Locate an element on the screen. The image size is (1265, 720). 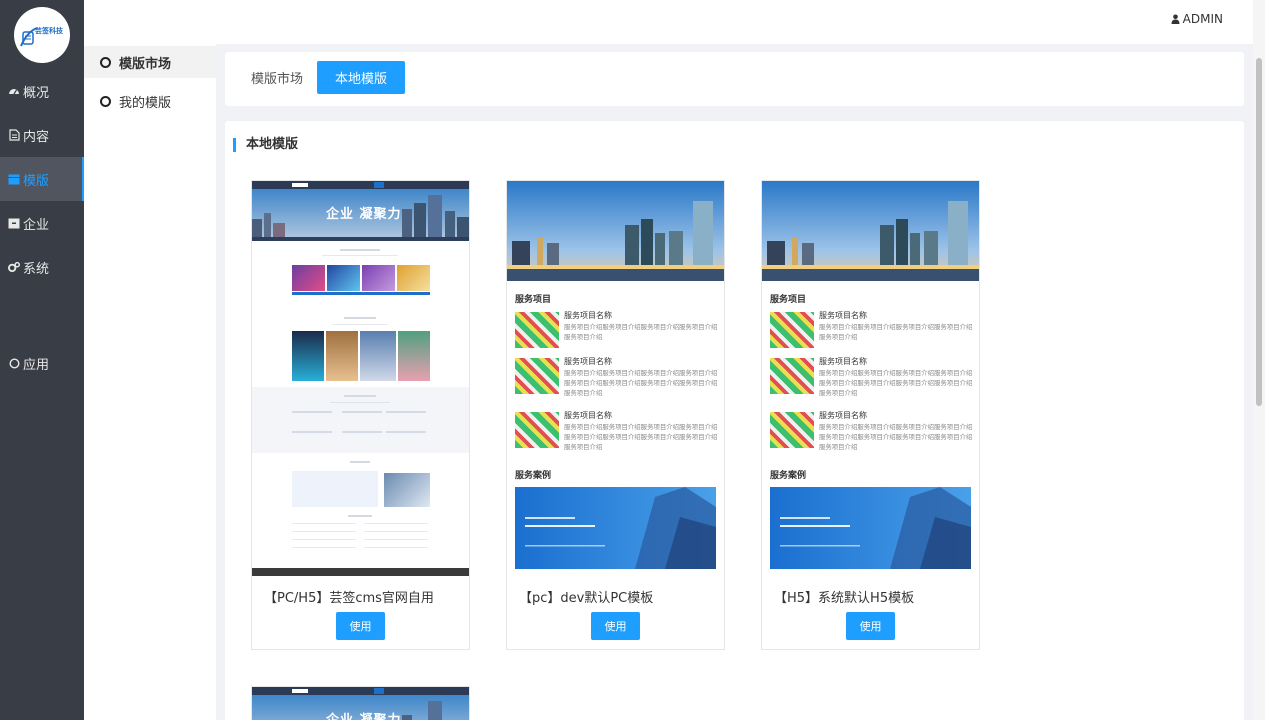
dashboard-icon is located at coordinates (14, 91).